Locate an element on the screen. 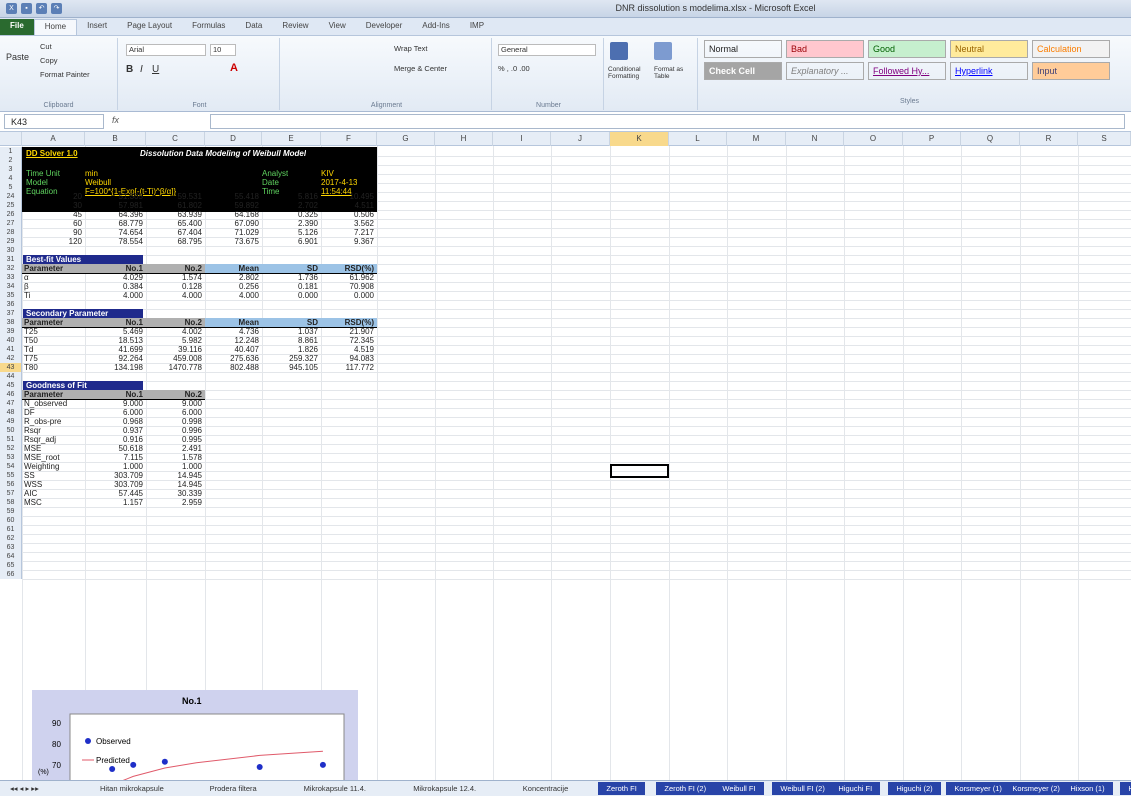 The width and height of the screenshot is (1131, 796). data-cell: 59.892 is located at coordinates (234, 205).